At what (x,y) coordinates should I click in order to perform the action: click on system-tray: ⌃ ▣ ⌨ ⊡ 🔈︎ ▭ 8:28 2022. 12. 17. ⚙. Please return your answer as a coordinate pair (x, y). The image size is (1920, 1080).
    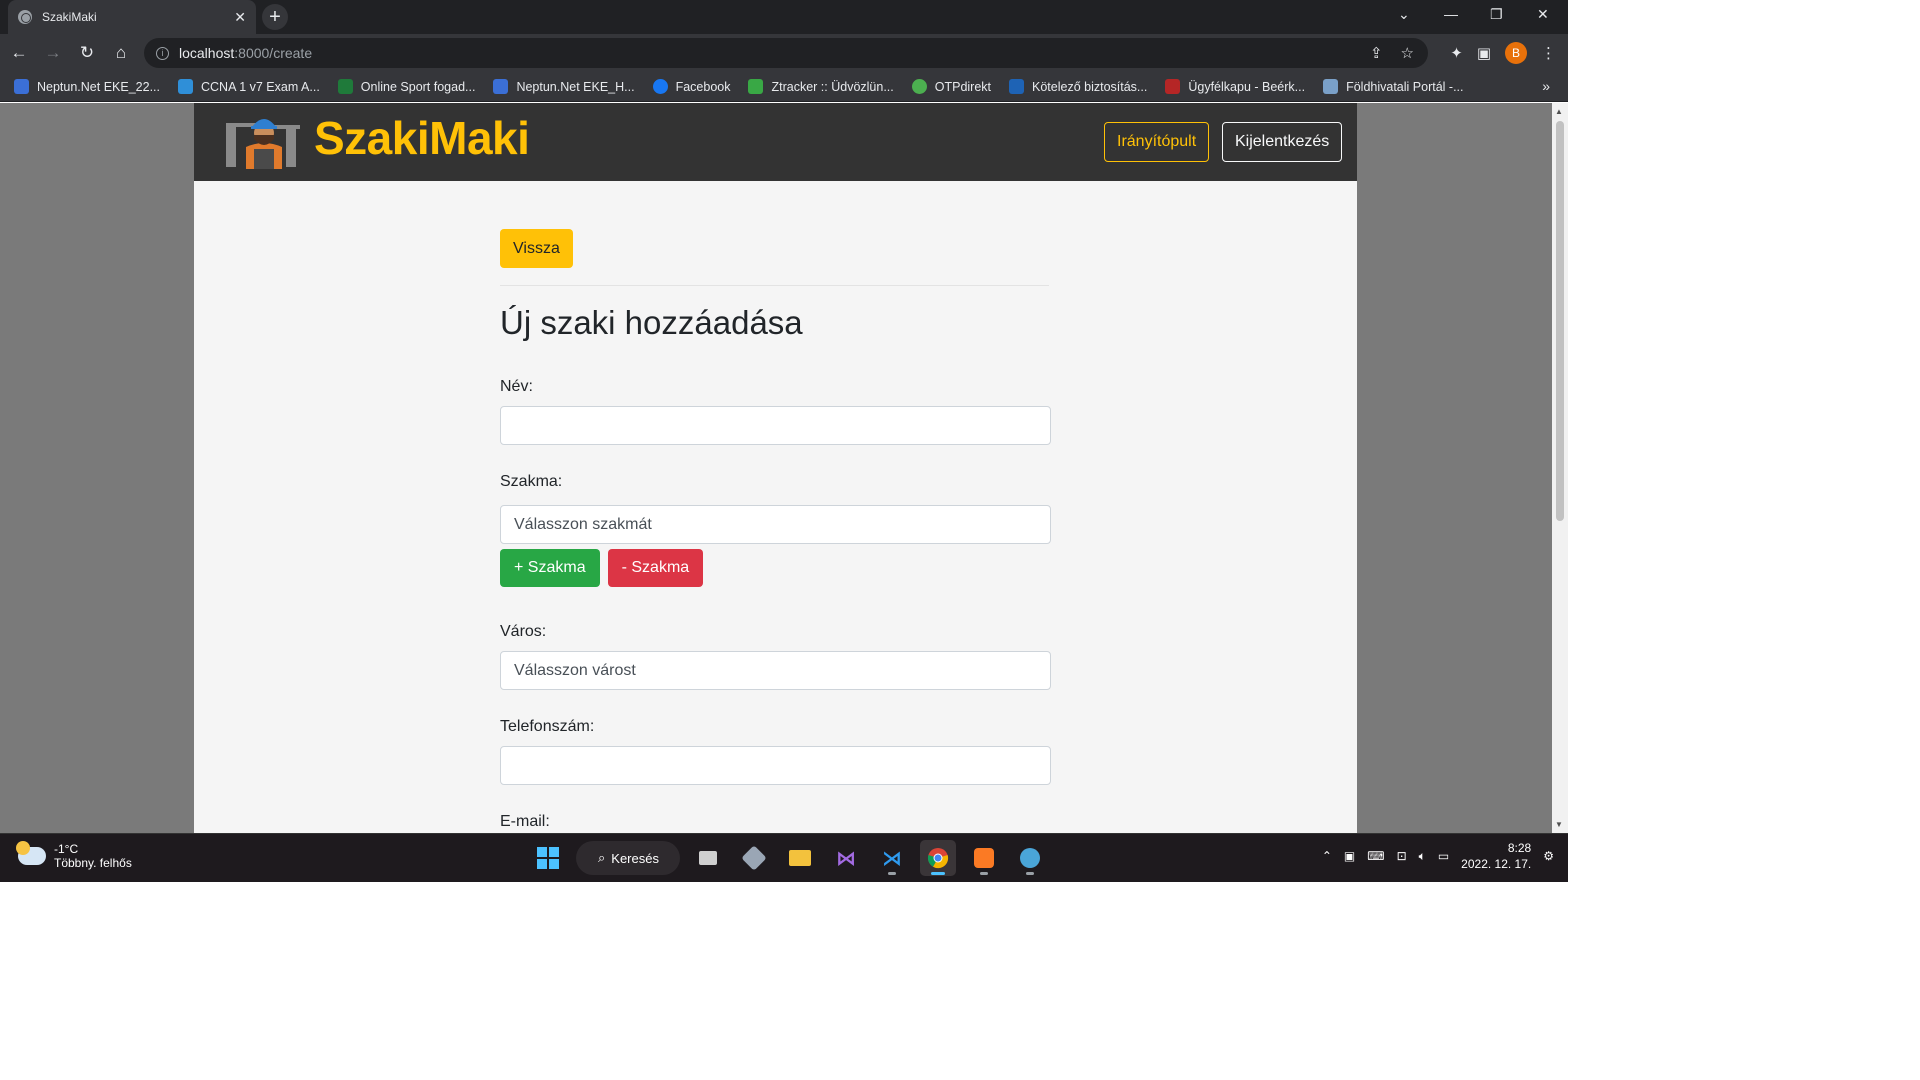
    Looking at the image, I should click on (1438, 856).